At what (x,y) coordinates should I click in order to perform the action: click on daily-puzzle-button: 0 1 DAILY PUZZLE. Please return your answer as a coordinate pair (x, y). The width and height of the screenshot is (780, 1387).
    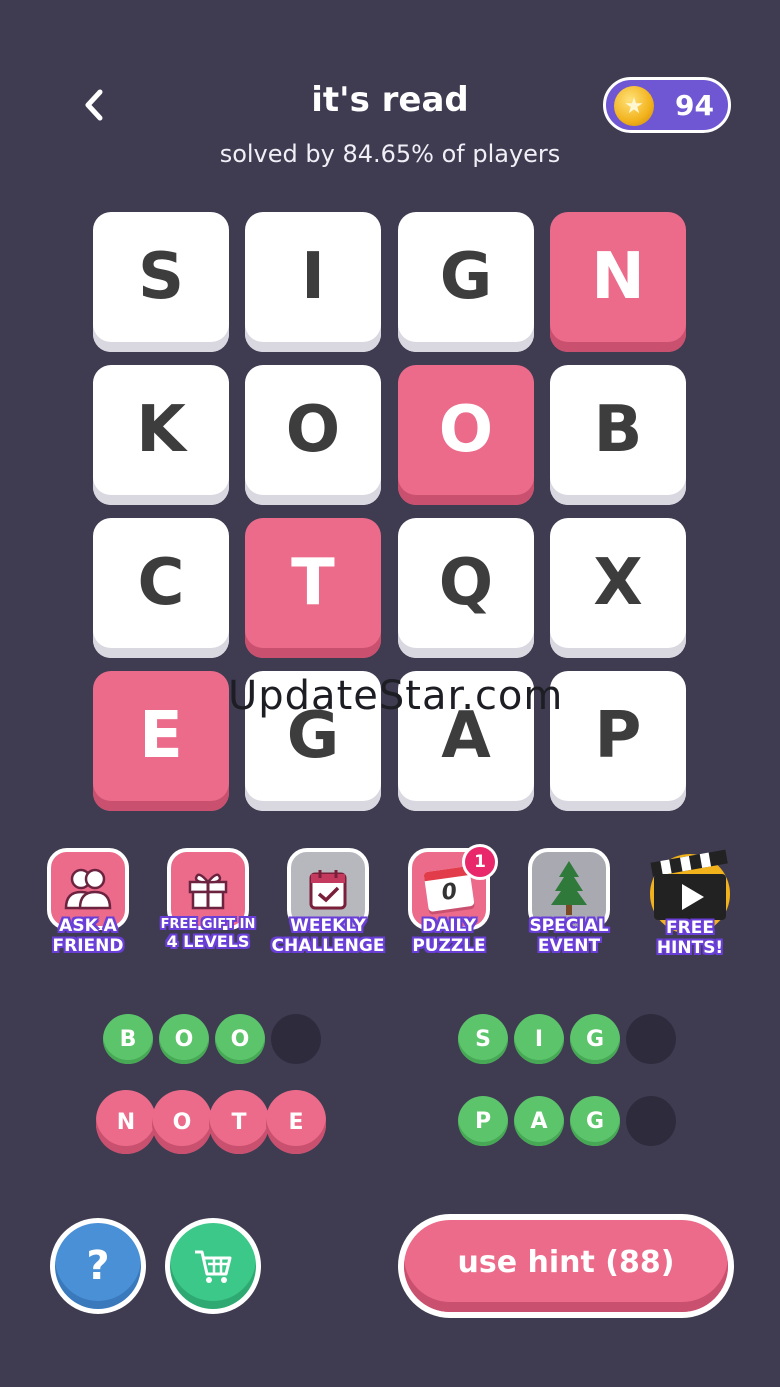
    Looking at the image, I should click on (449, 900).